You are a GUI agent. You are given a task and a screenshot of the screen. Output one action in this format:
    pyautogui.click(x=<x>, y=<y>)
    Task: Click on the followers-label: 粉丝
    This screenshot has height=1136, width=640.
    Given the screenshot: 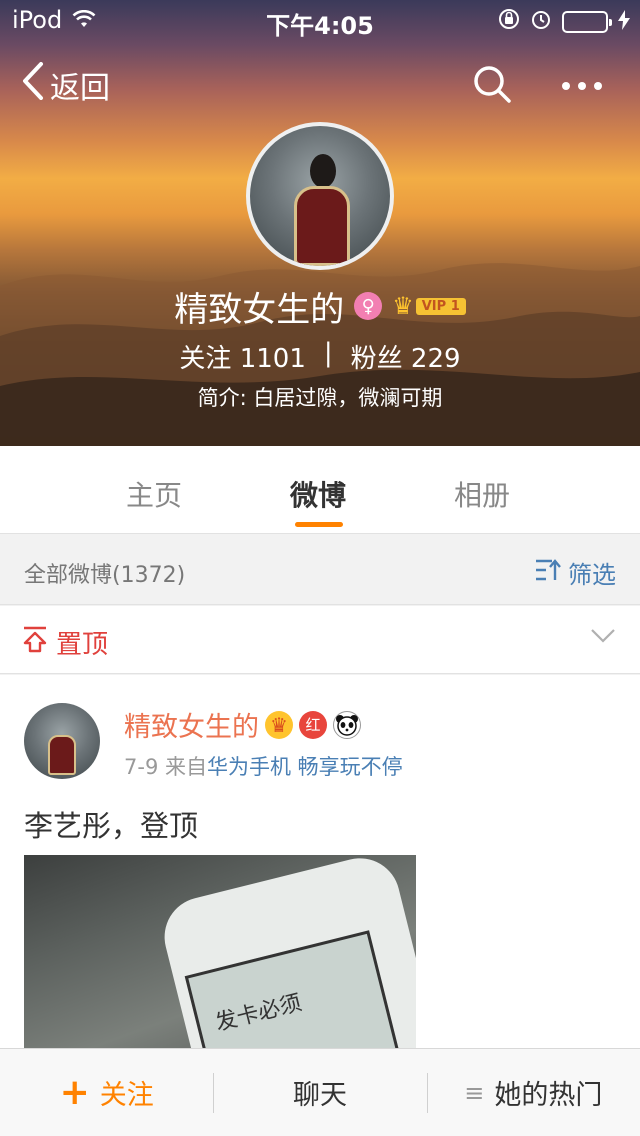 What is the action you would take?
    pyautogui.click(x=376, y=359)
    